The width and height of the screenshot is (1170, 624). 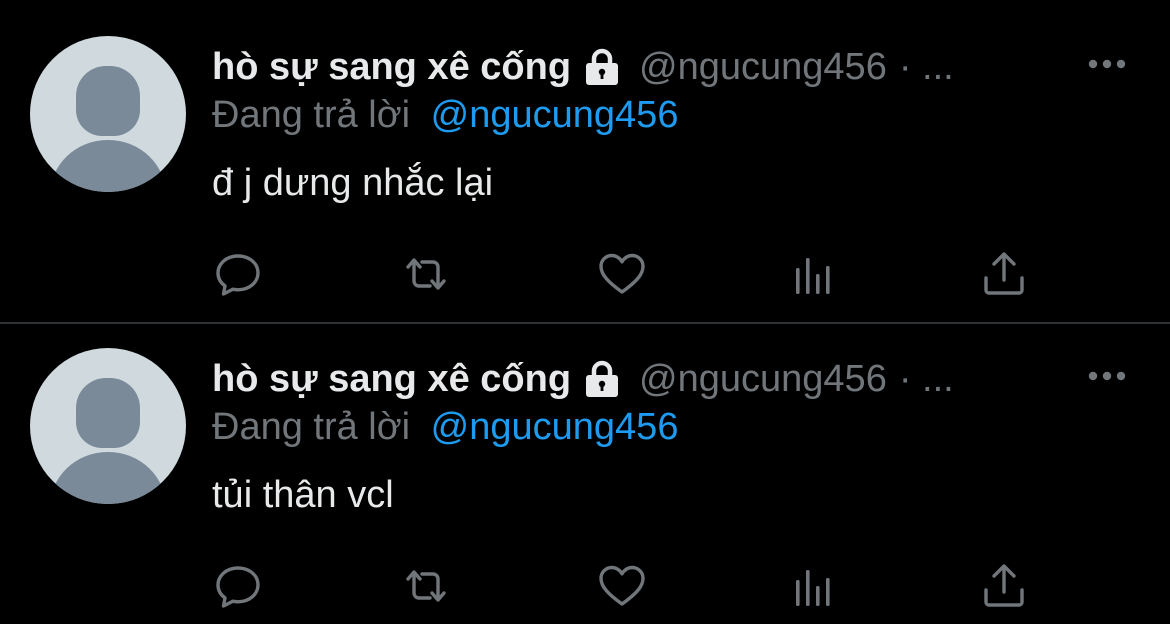 What do you see at coordinates (303, 495) in the screenshot?
I see `tweet-text: tủi thân vcl` at bounding box center [303, 495].